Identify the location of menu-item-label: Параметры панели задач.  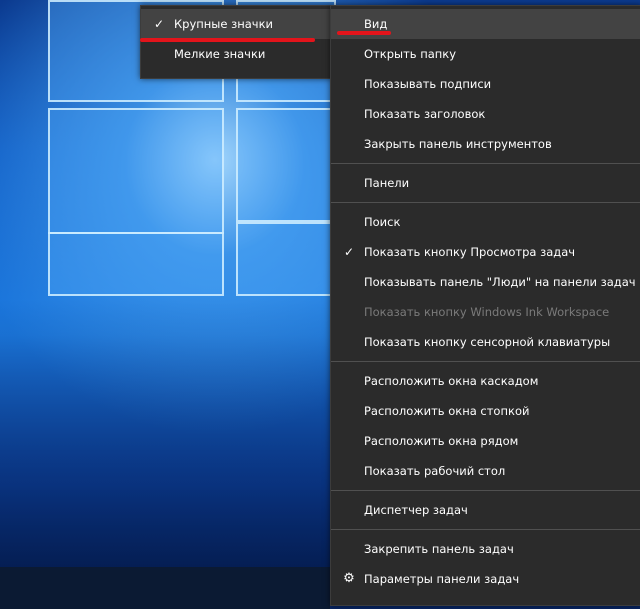
(442, 579).